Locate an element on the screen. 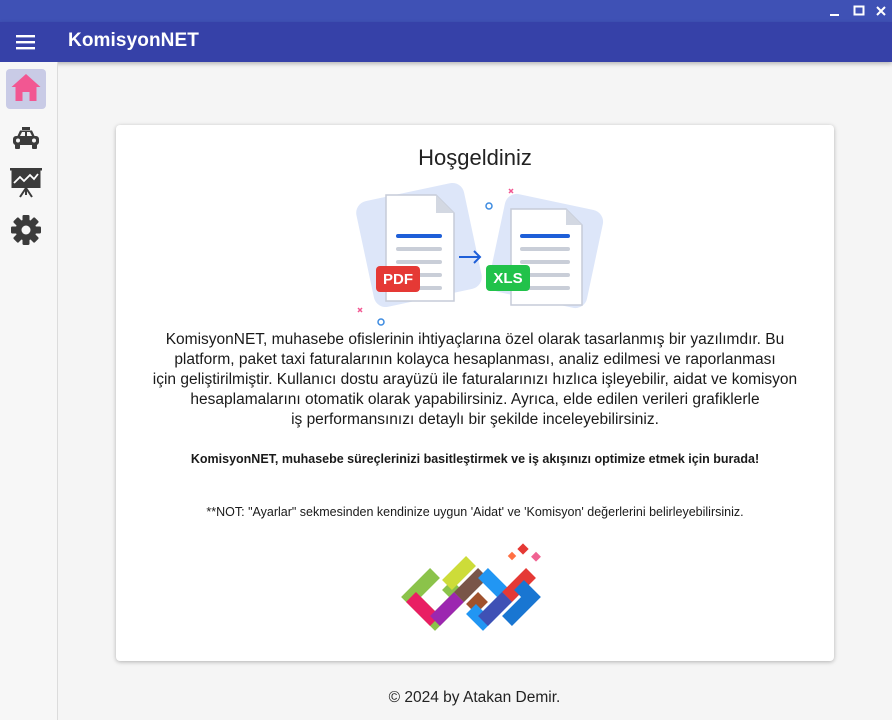 This screenshot has height=720, width=892. brand-logo is located at coordinates (475, 595).